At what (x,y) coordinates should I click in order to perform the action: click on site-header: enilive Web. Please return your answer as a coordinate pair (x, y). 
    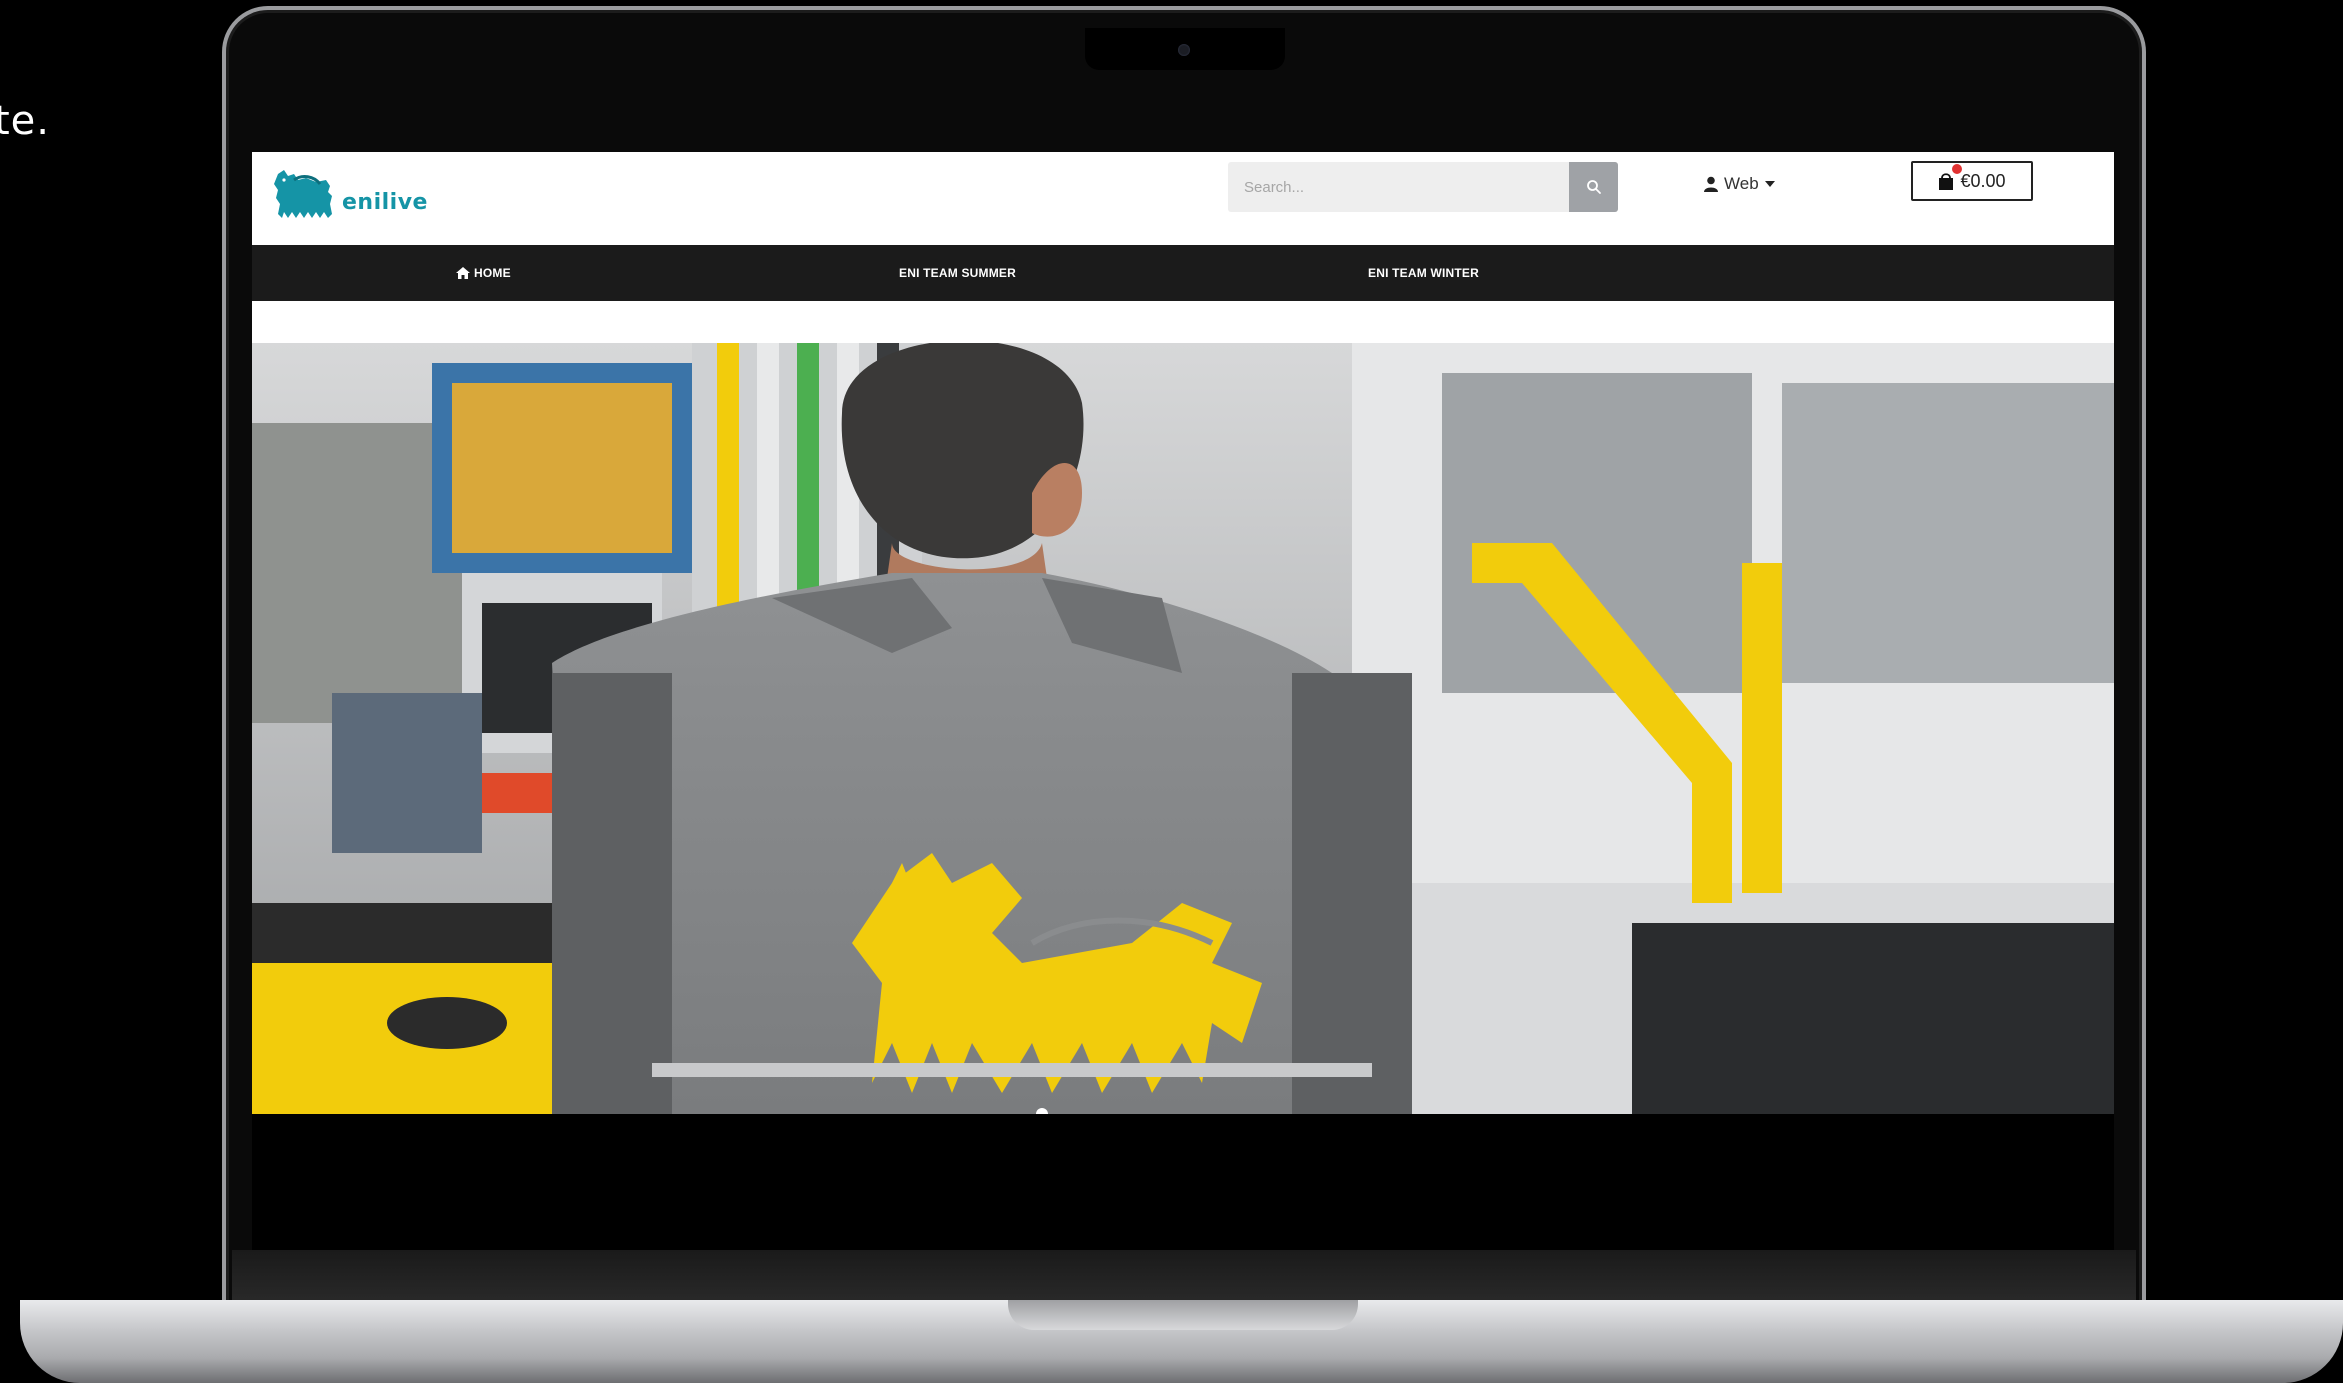
    Looking at the image, I should click on (1183, 198).